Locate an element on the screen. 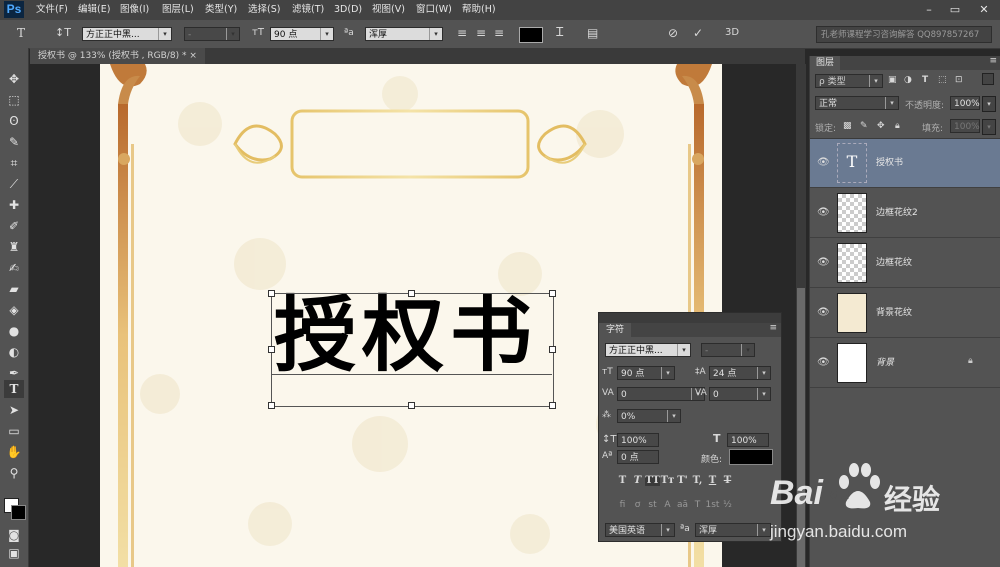 This screenshot has width=1000, height=567. font-family-select: 方正正中黑... ▾ is located at coordinates (127, 34).